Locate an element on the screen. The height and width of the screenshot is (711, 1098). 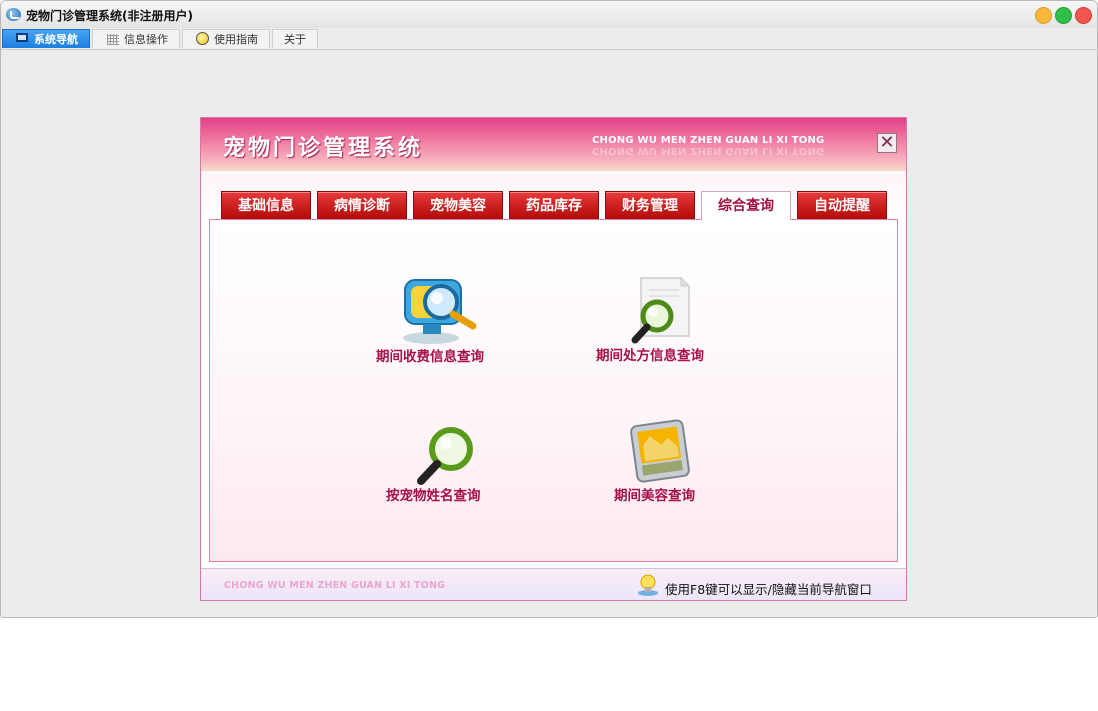
tab-basic-info: 基础信息 is located at coordinates (266, 205).